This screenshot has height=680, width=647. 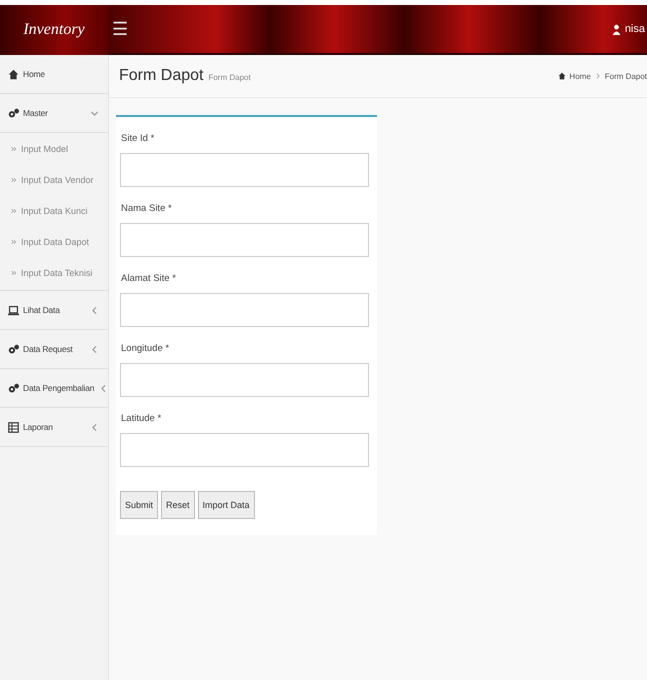 What do you see at coordinates (145, 348) in the screenshot?
I see `field-label: Longitude *` at bounding box center [145, 348].